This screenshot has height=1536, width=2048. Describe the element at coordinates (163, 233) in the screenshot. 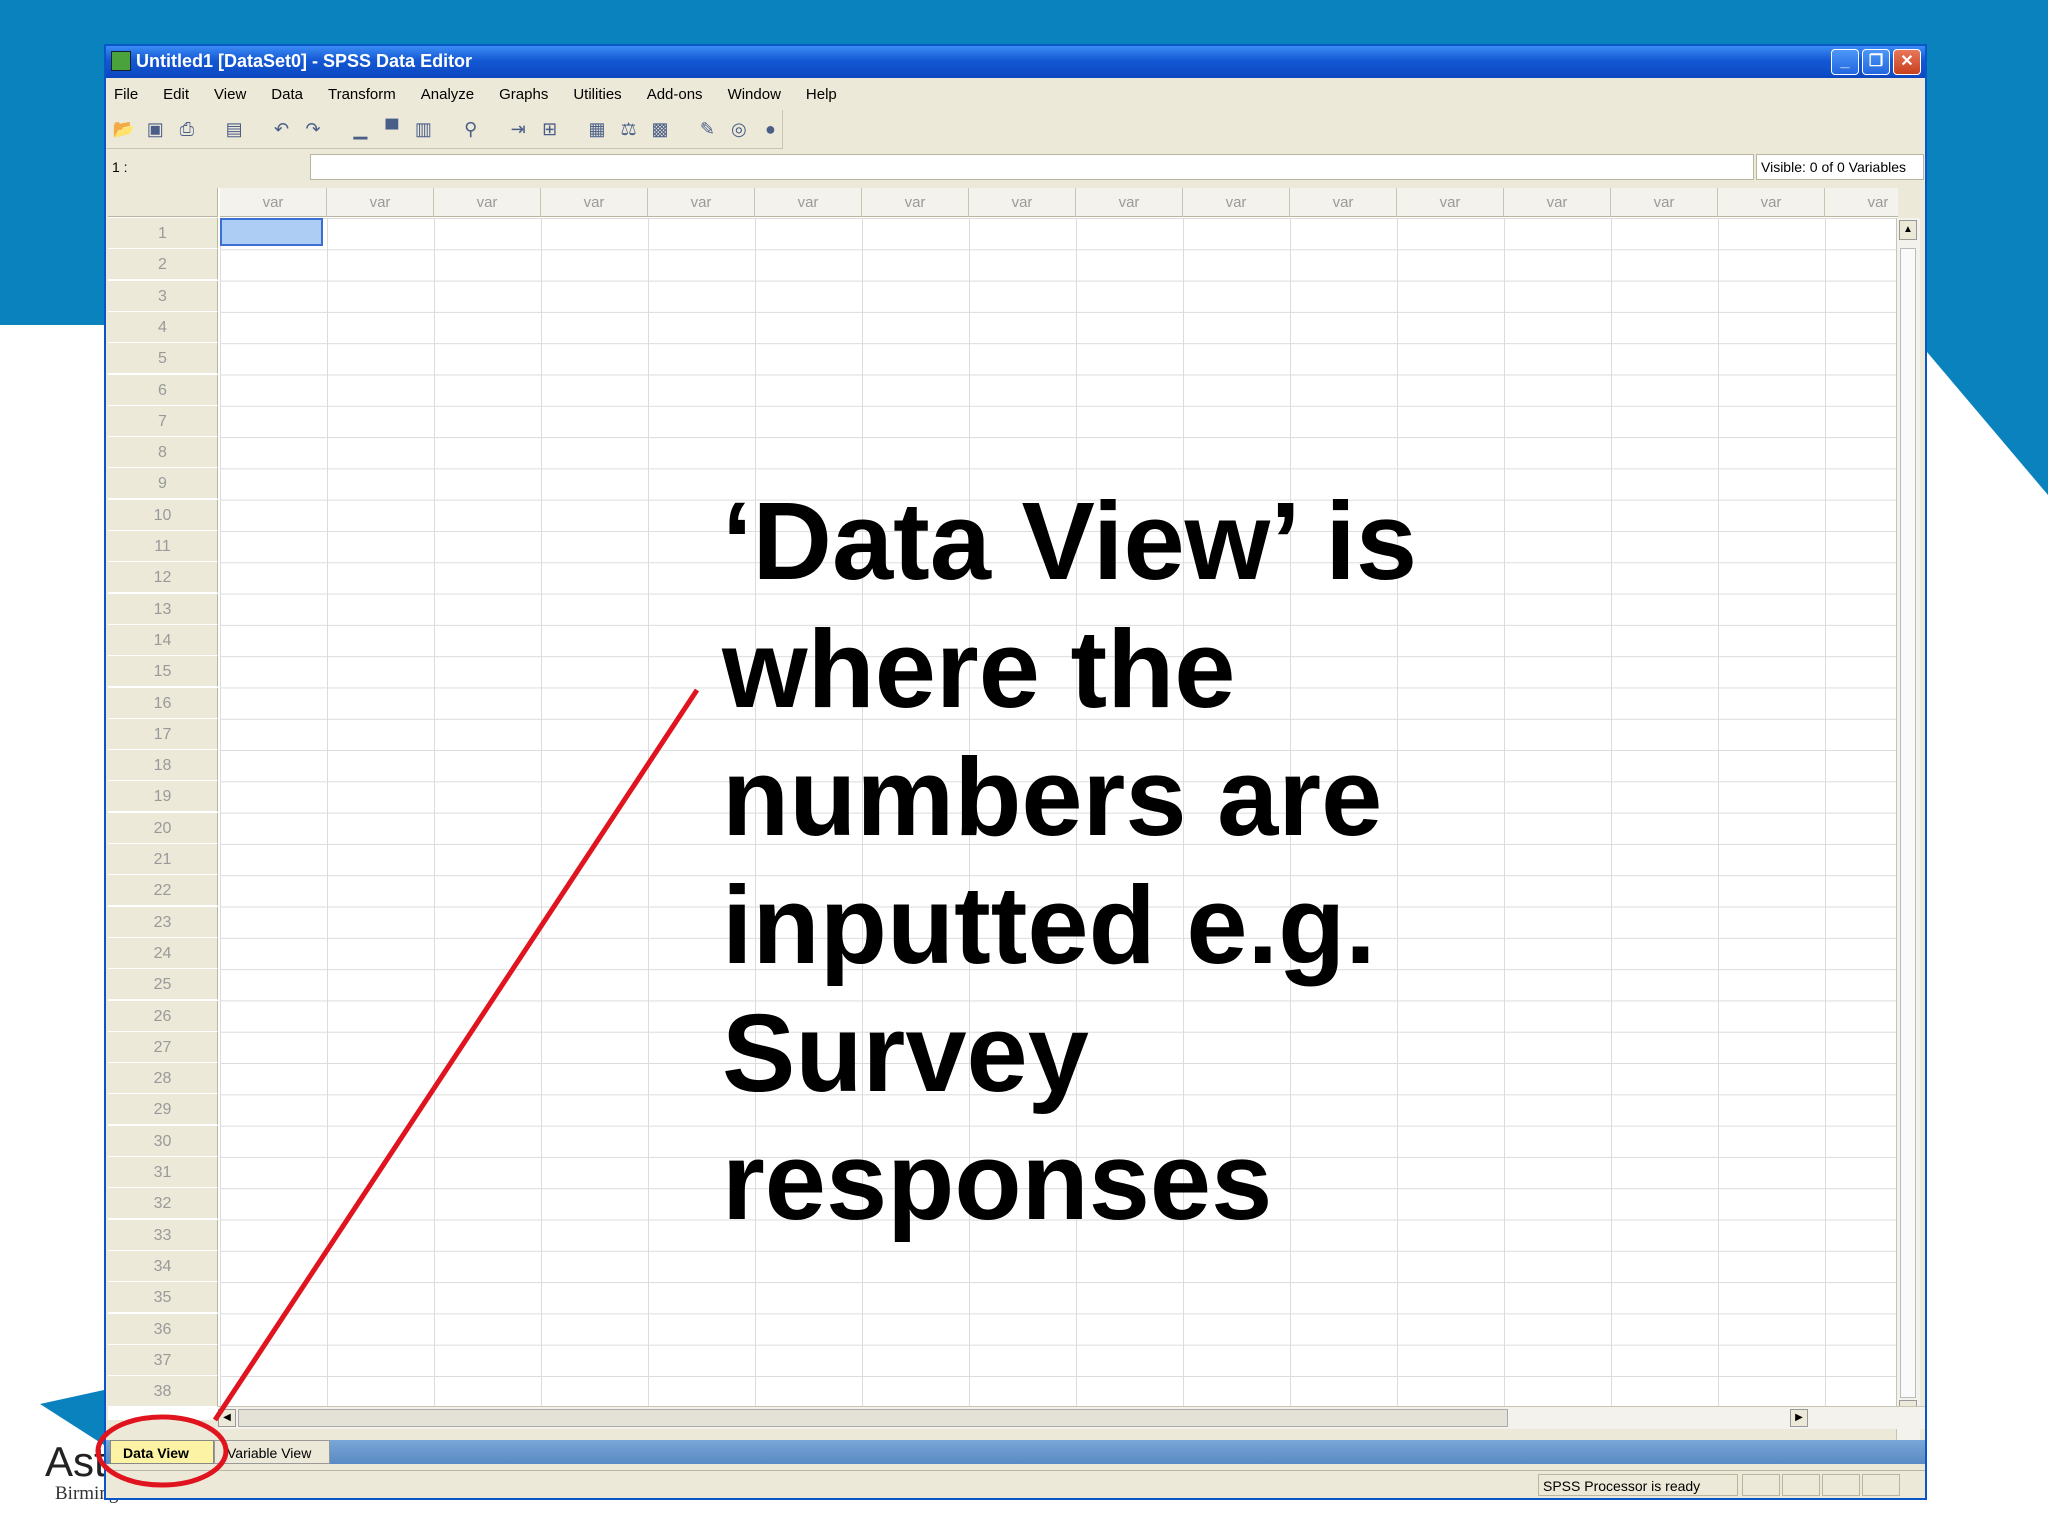

I see `row-header: 1` at that location.